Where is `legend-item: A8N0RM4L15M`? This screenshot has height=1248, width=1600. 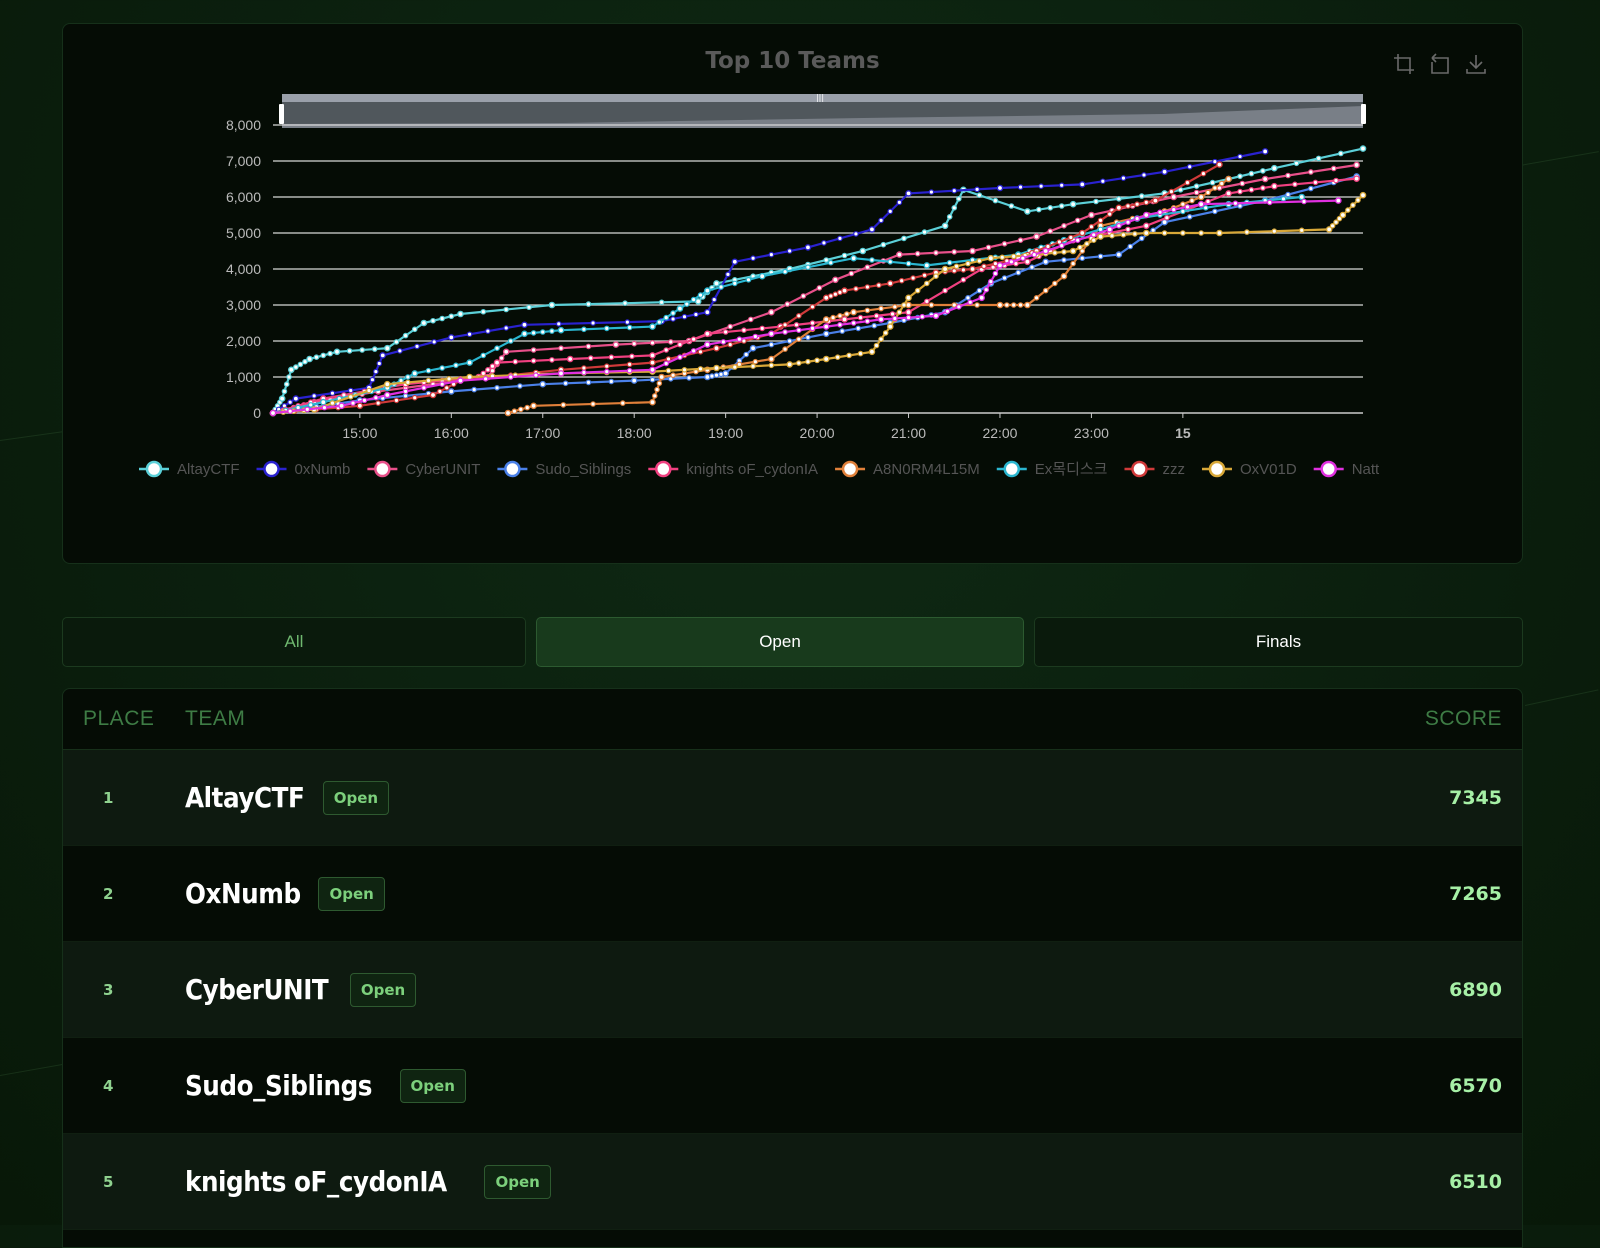 legend-item: A8N0RM4L15M is located at coordinates (907, 469).